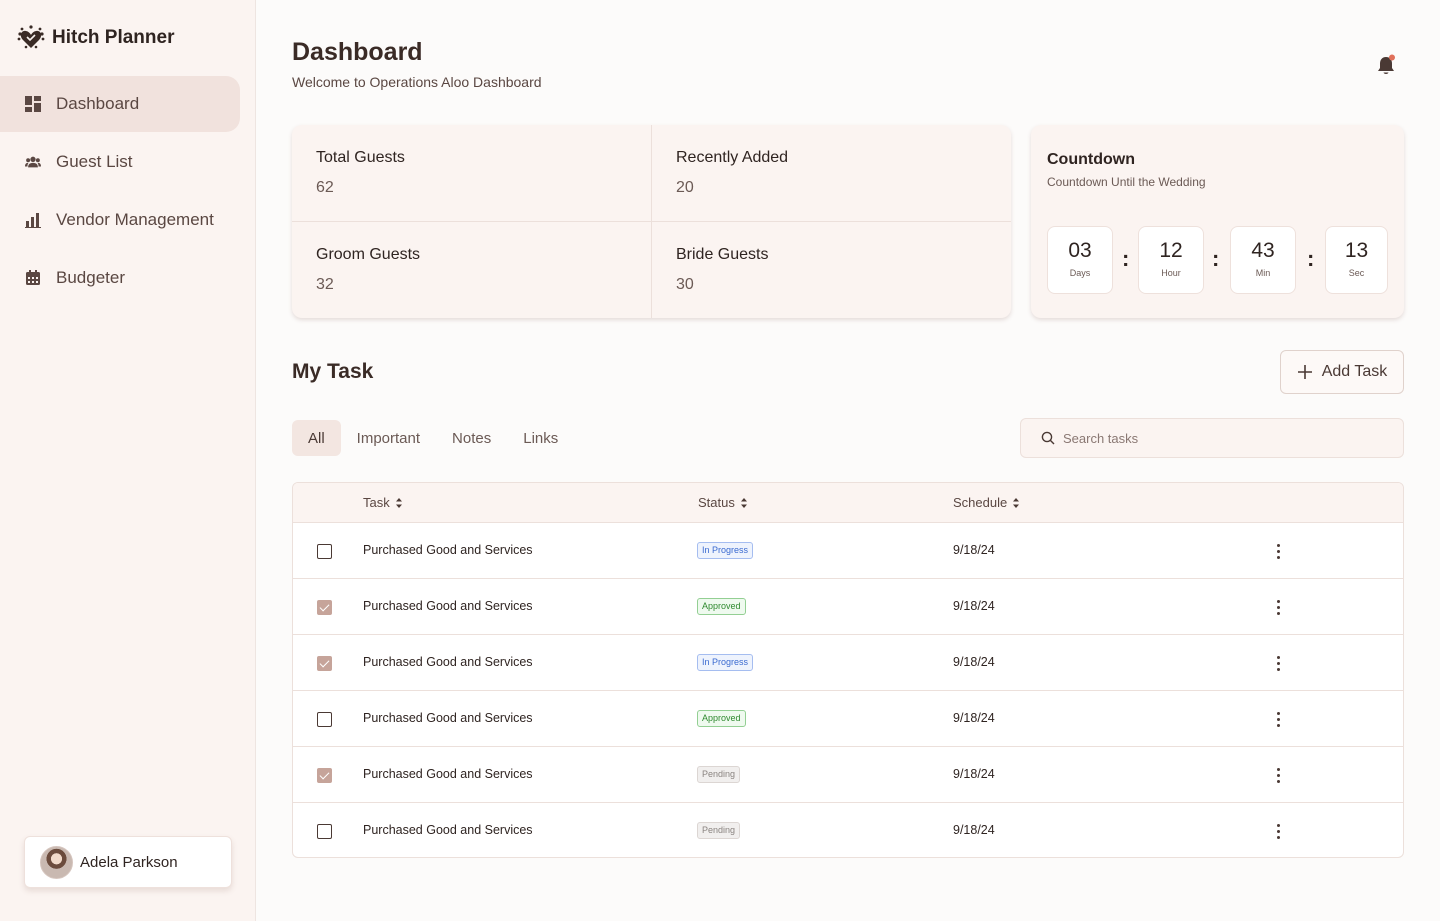  What do you see at coordinates (831, 269) in the screenshot?
I see `stat-bride-guests: Bride Guests 30` at bounding box center [831, 269].